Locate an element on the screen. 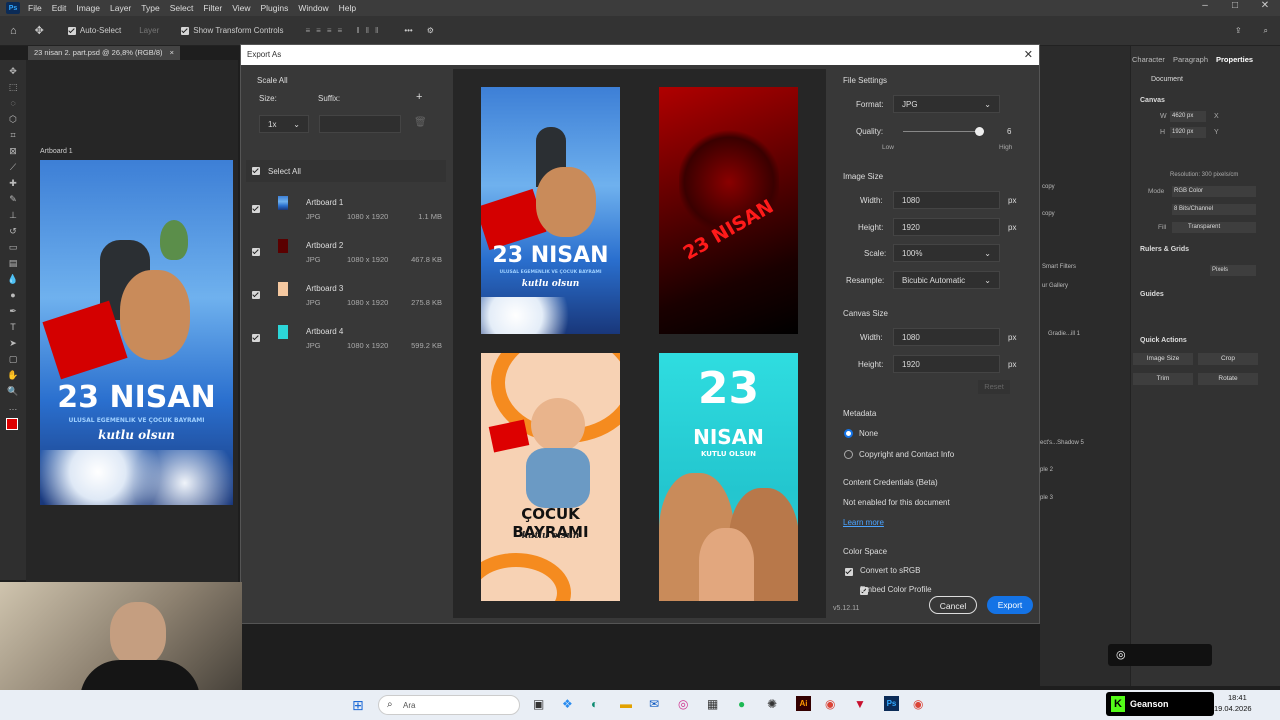 The height and width of the screenshot is (720, 1280). crop-button: Crop is located at coordinates (1228, 359).